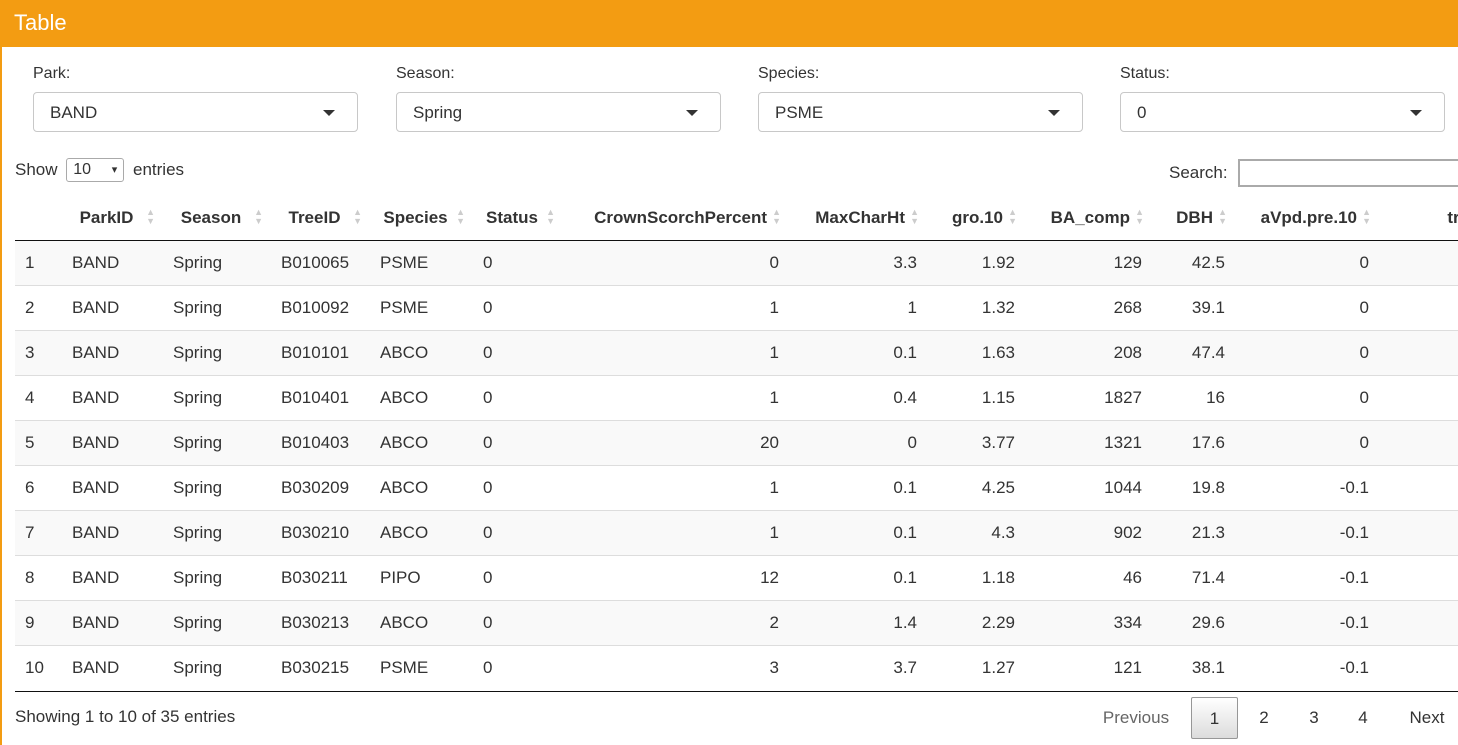  What do you see at coordinates (320, 533) in the screenshot?
I see `cell-treeid: B030210` at bounding box center [320, 533].